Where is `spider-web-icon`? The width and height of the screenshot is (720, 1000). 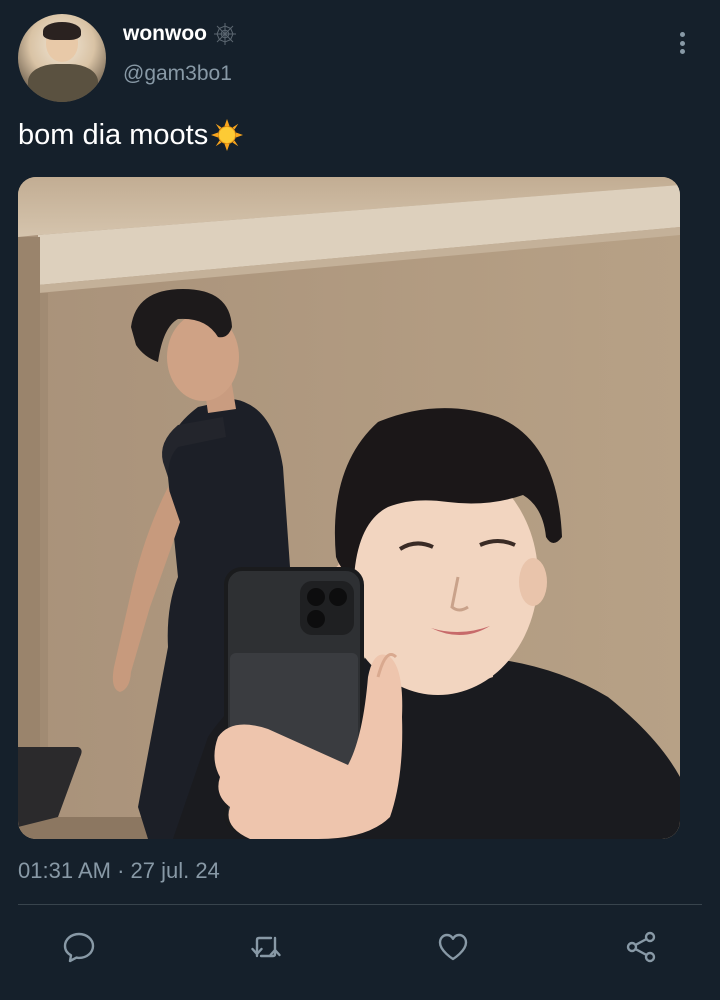
spider-web-icon is located at coordinates (224, 34).